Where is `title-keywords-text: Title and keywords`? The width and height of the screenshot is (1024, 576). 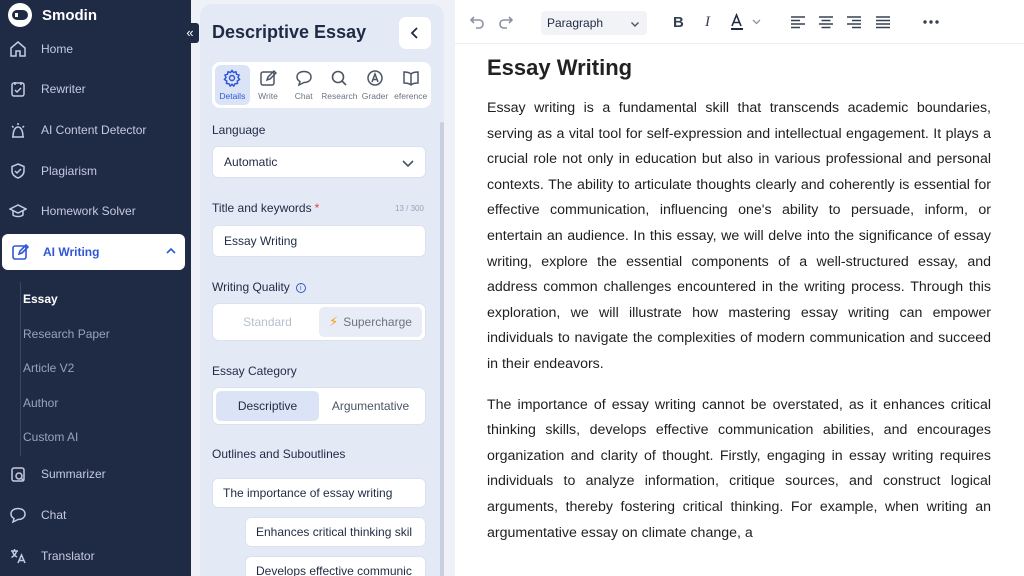
title-keywords-text: Title and keywords is located at coordinates (262, 208).